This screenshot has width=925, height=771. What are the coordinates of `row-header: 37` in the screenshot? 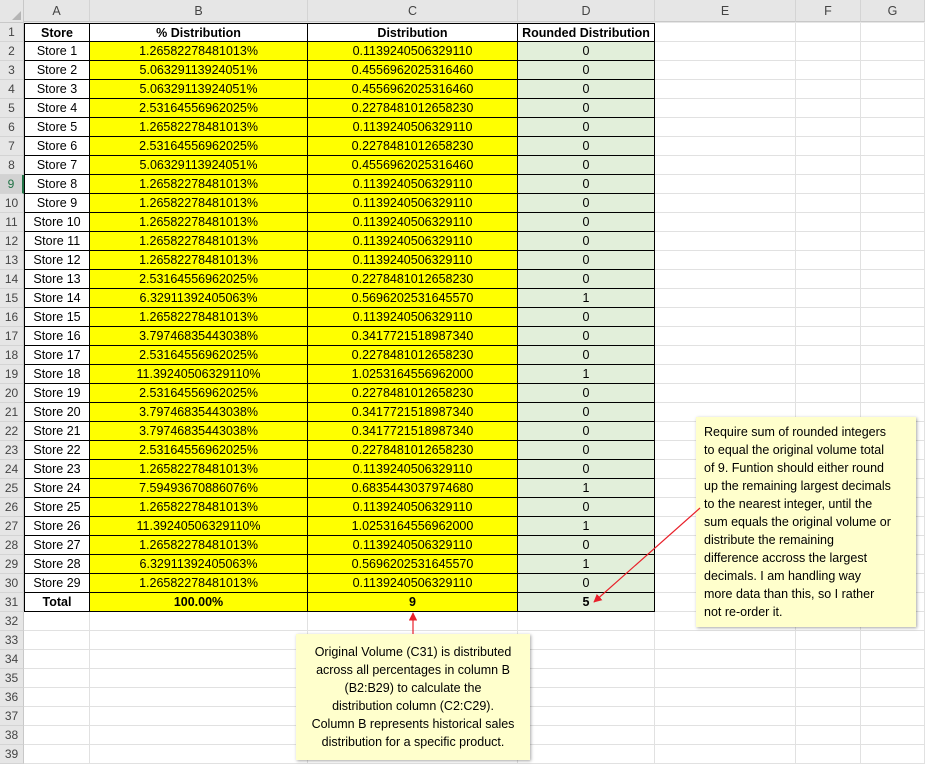 It's located at (12, 716).